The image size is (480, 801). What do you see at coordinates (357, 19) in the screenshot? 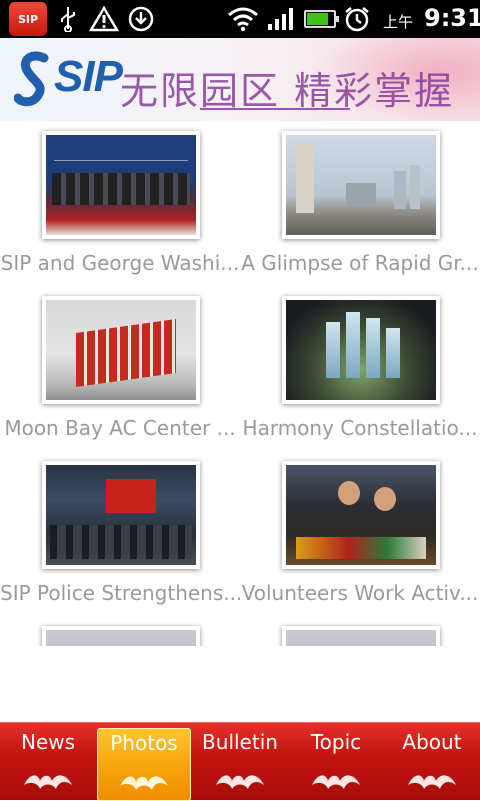
I see `alarm-icon` at bounding box center [357, 19].